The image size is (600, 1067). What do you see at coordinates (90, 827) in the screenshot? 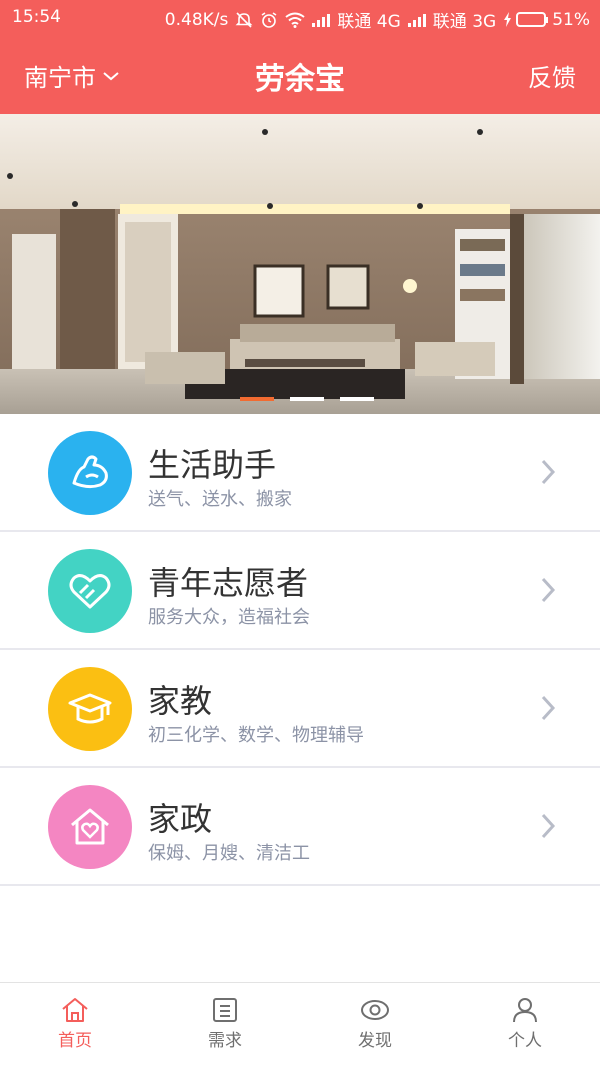
I see `house-heart-icon` at bounding box center [90, 827].